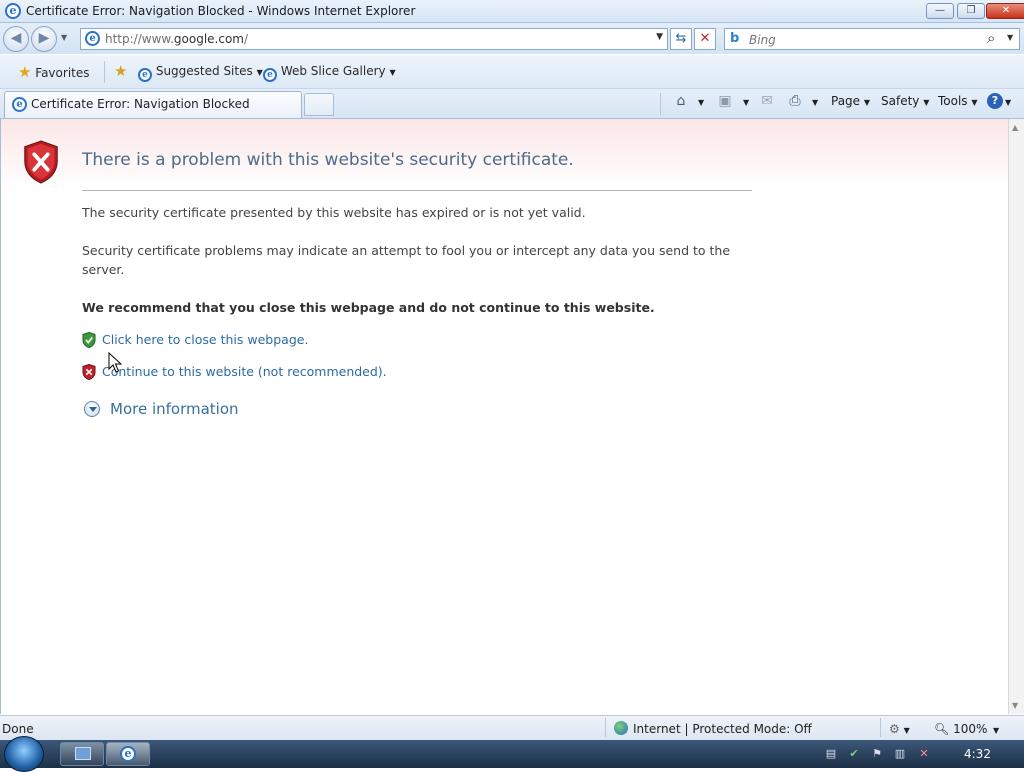 The image size is (1024, 772). Describe the element at coordinates (767, 101) in the screenshot. I see `read-mail-icon: ✉` at that location.